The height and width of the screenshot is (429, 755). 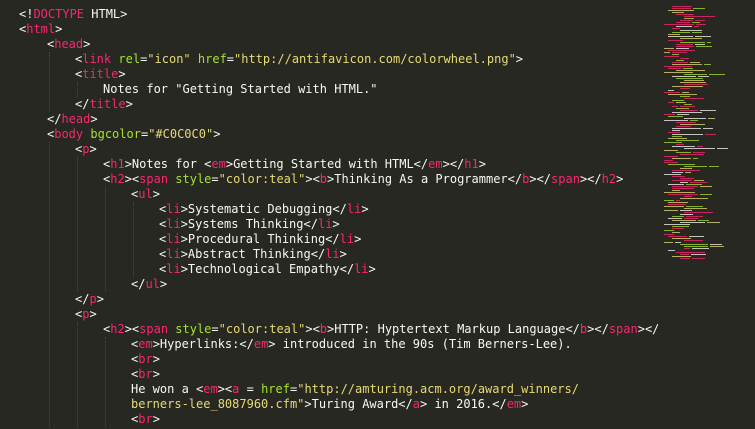 What do you see at coordinates (89, 299) in the screenshot?
I see `code-line: </p>` at bounding box center [89, 299].